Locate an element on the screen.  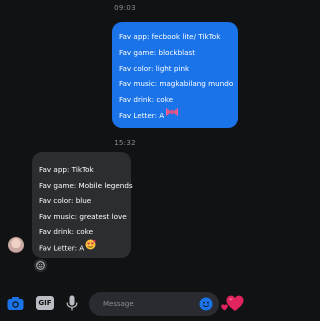
avatar is located at coordinates (16, 245).